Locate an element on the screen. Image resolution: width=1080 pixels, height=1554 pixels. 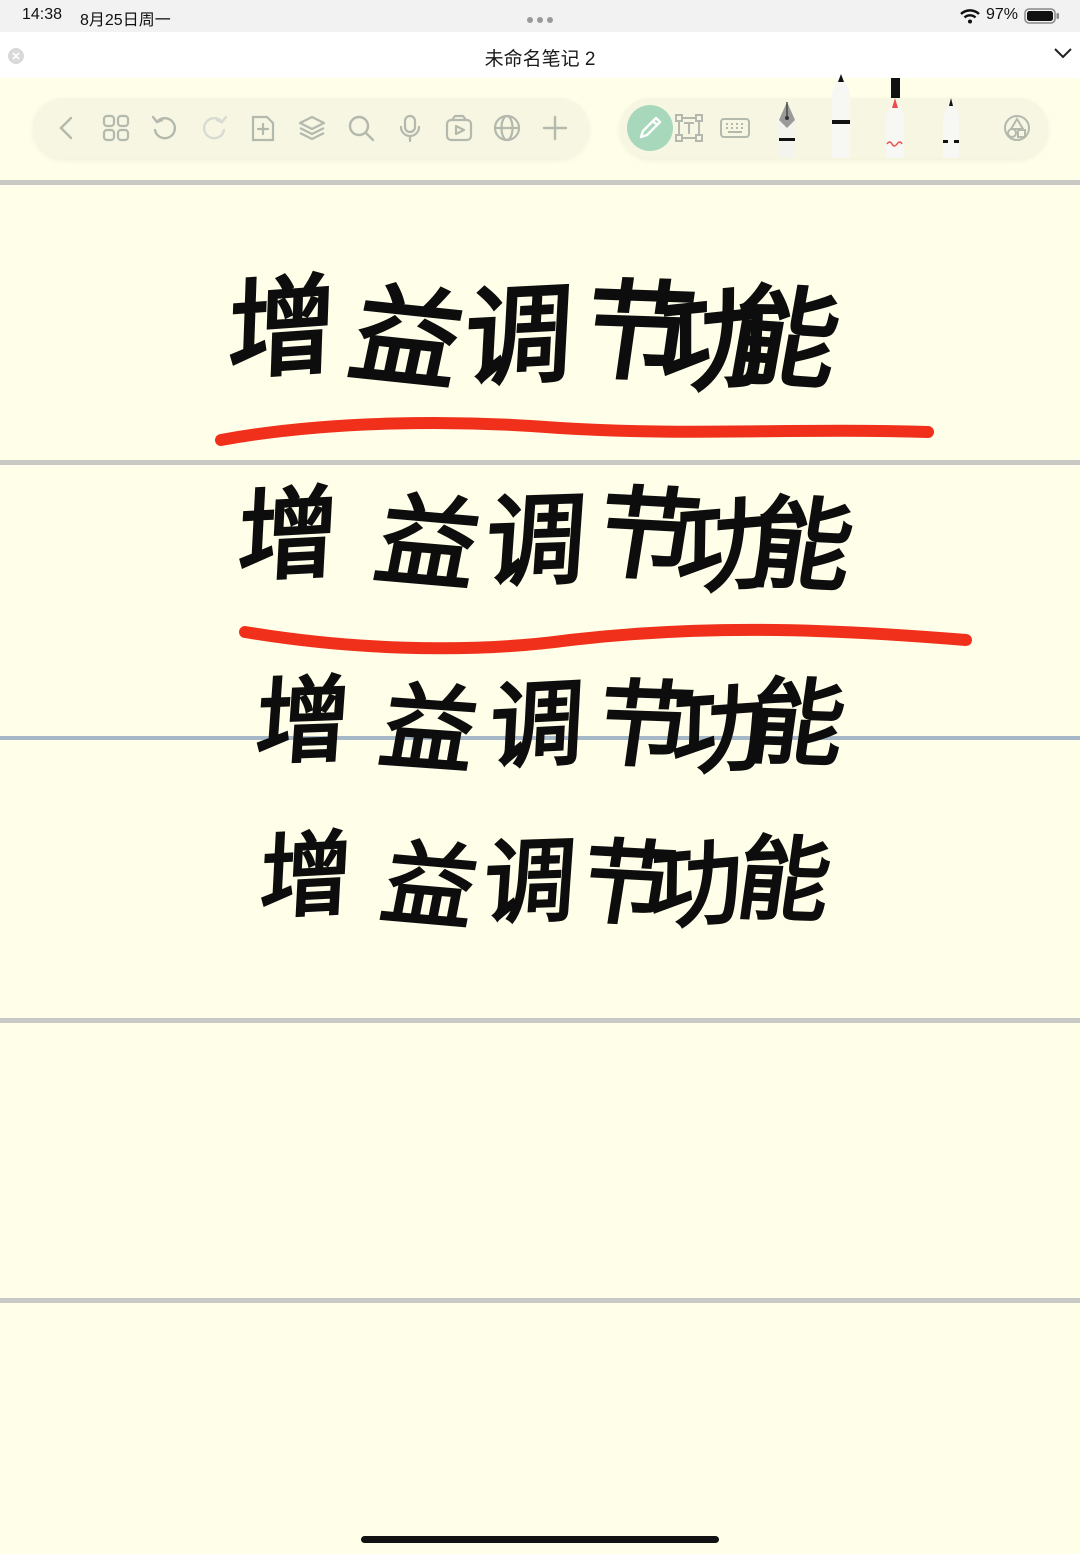
home-indicator is located at coordinates (540, 1539).